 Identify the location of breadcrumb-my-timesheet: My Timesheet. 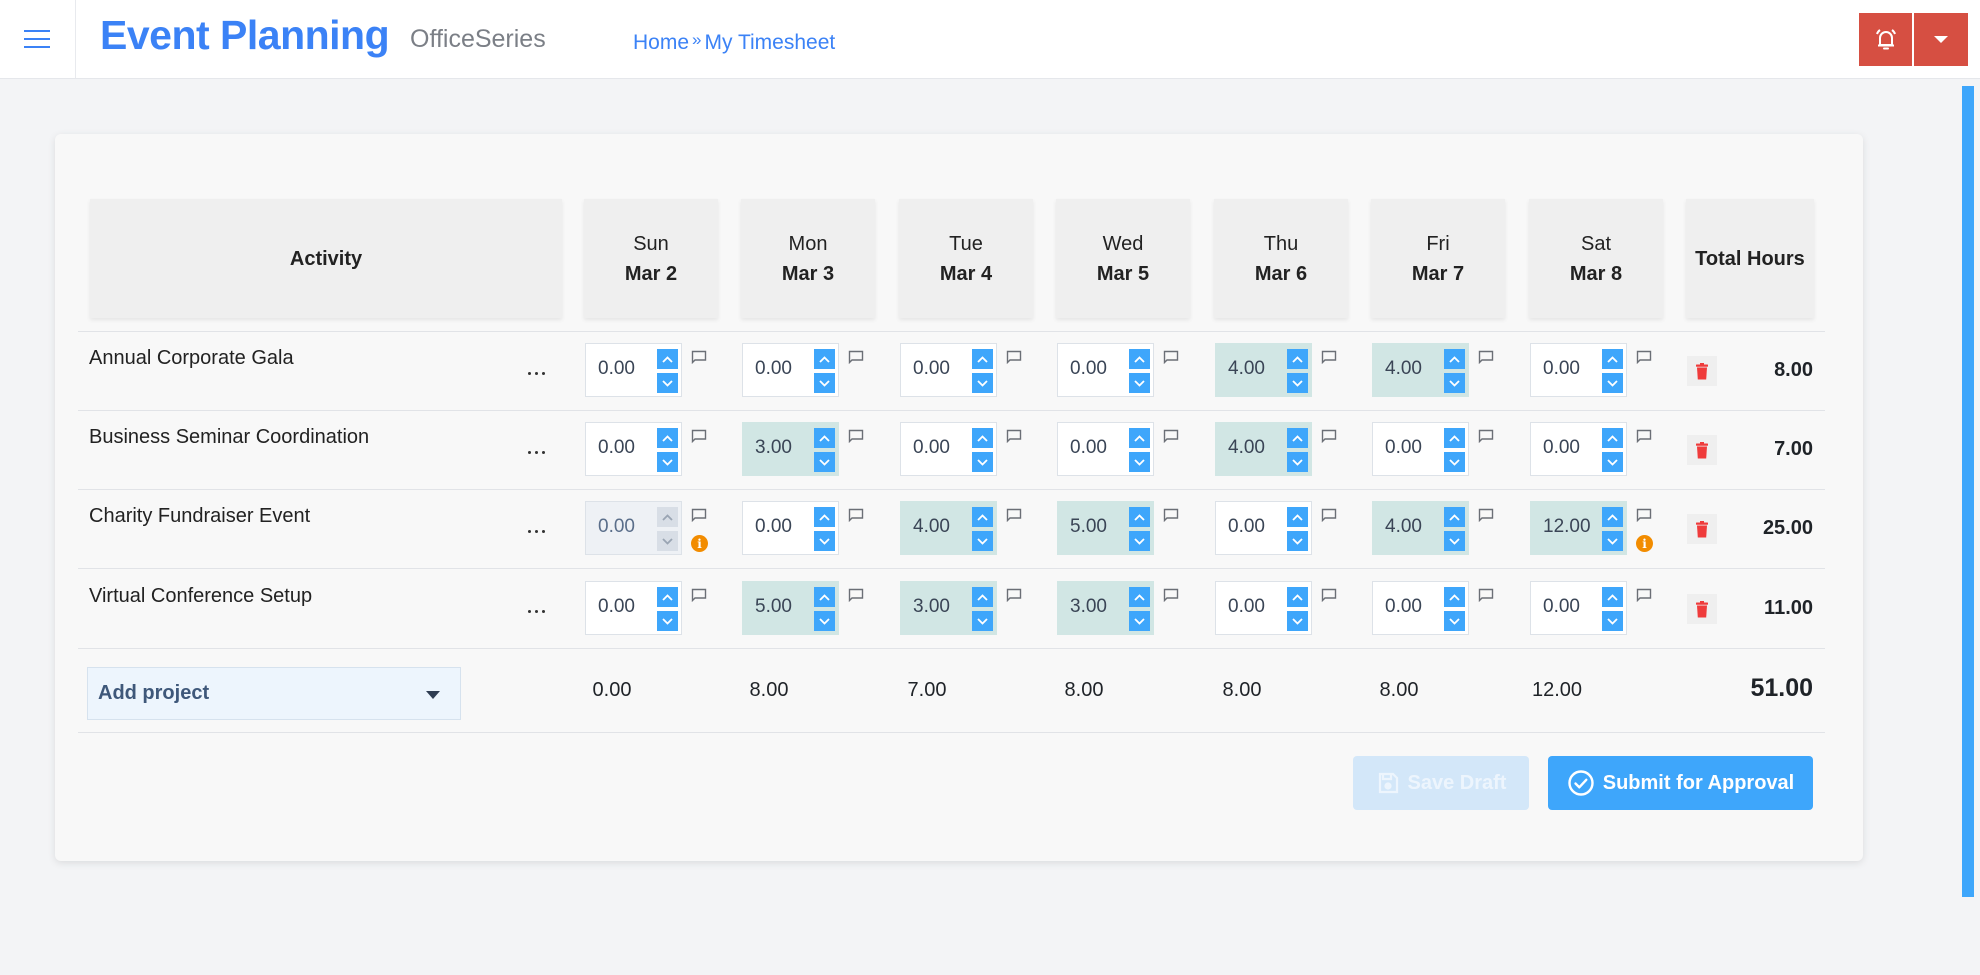
(770, 42).